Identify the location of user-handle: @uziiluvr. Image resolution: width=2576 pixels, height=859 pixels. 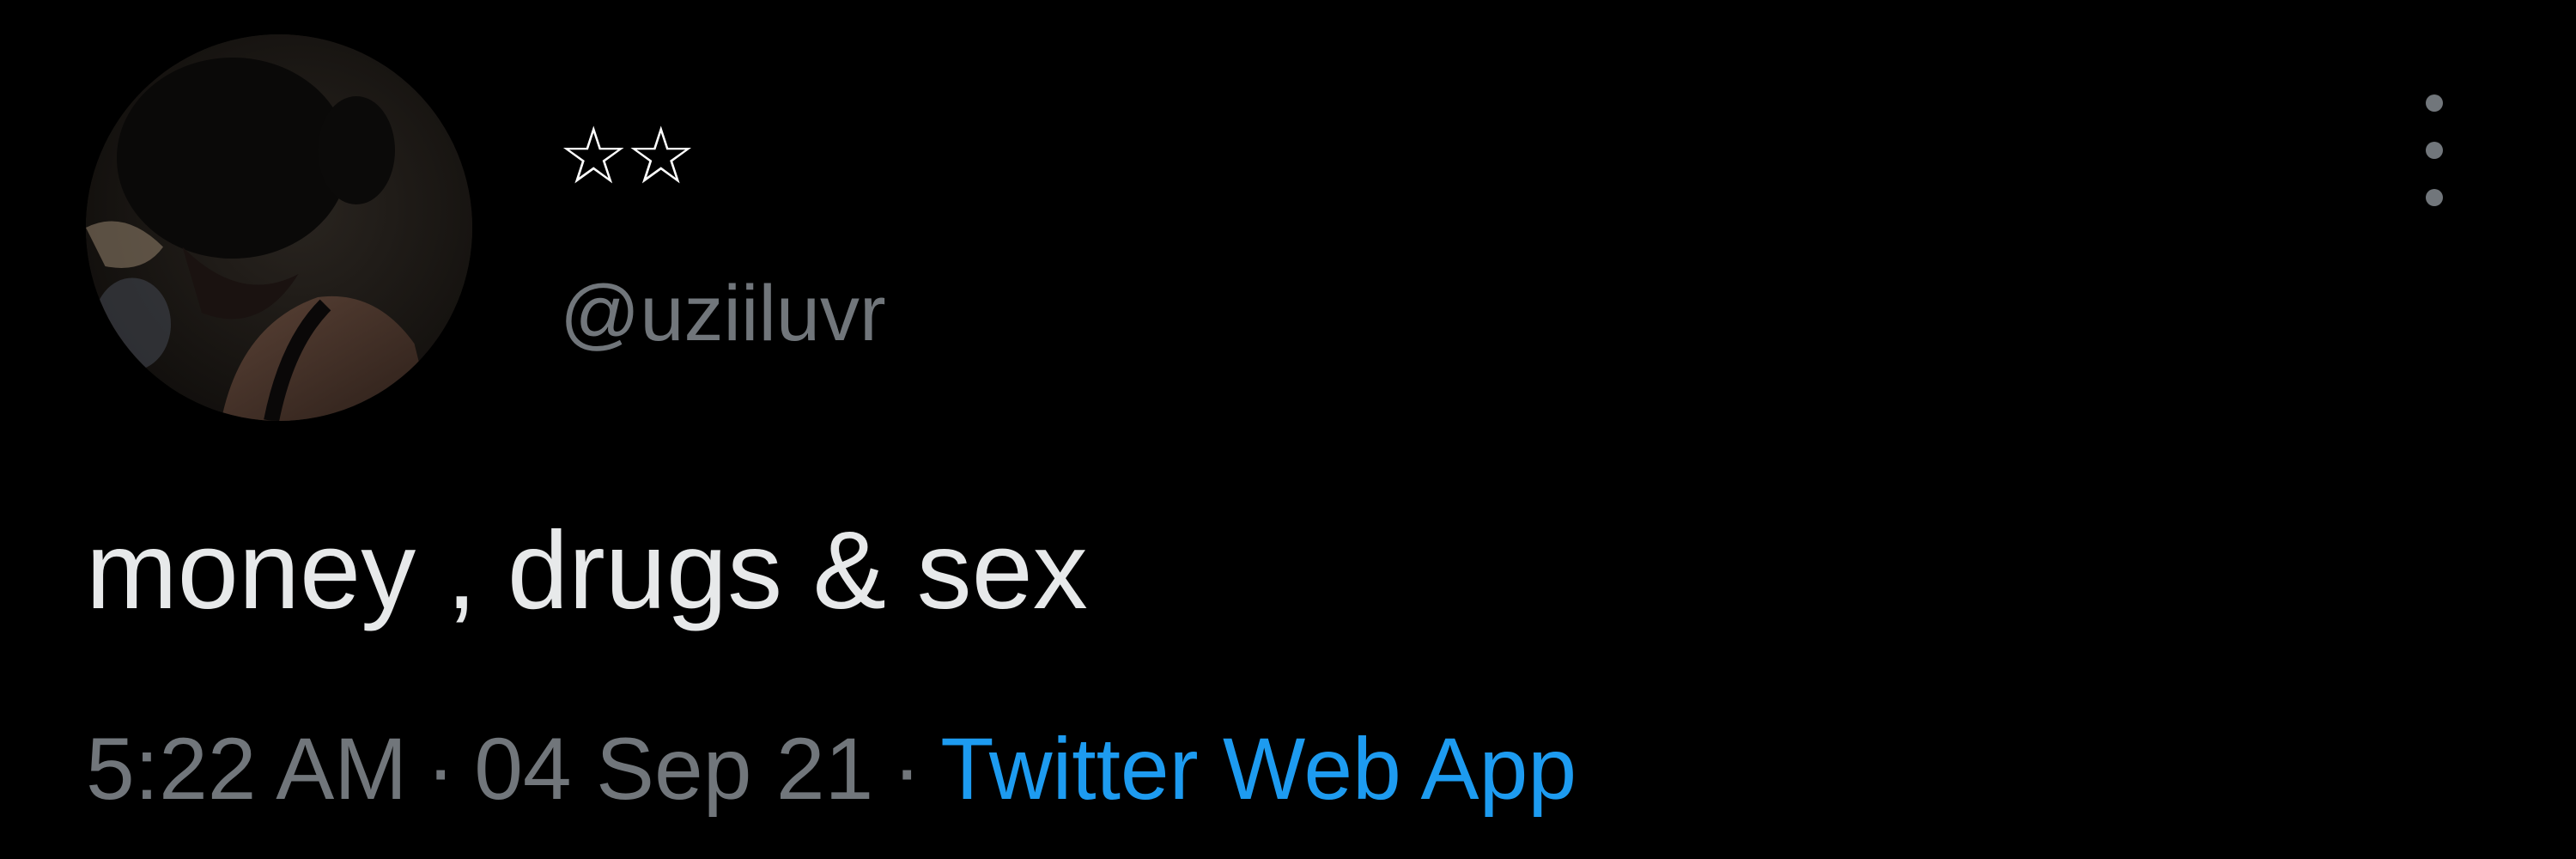
(723, 314).